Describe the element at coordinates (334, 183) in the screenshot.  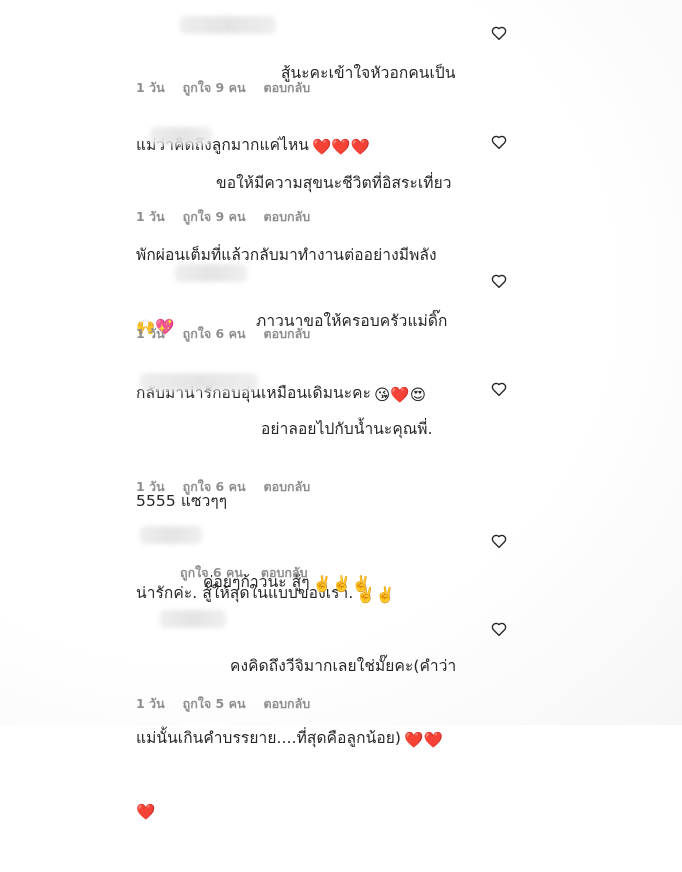
I see `comment-line: ขอให้มีความสุขนะชีวิตที่อิสระเที่ยว` at that location.